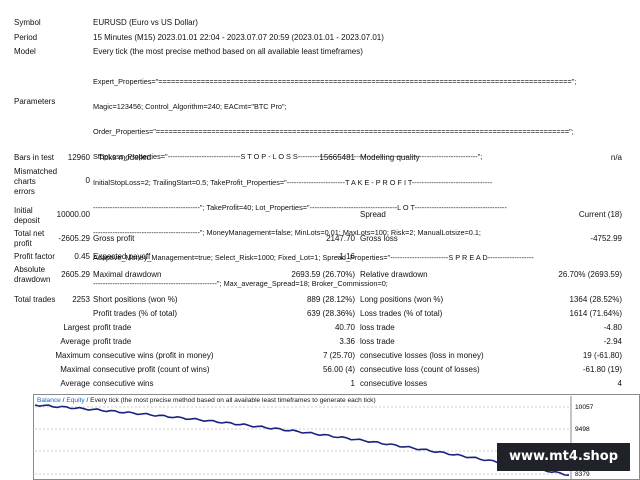 The width and height of the screenshot is (640, 480). Describe the element at coordinates (612, 327) in the screenshot. I see `largest-lt-value: -4.80` at that location.